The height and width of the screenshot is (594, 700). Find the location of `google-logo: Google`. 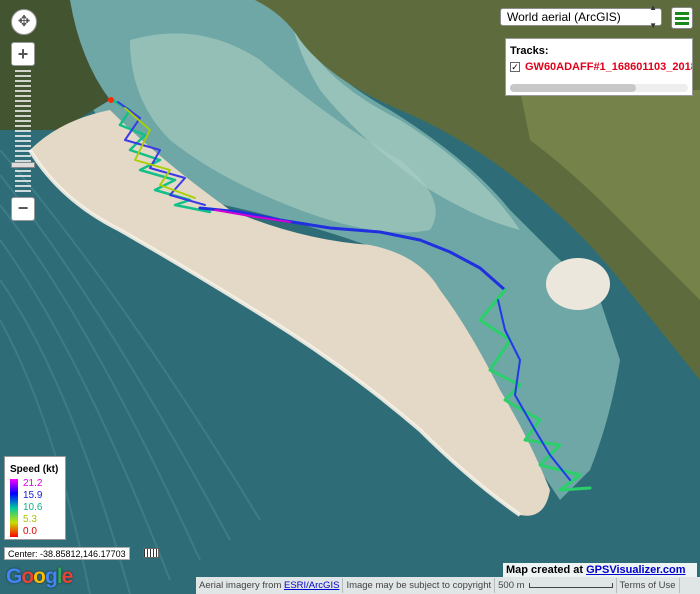

google-logo: Google is located at coordinates (39, 577).